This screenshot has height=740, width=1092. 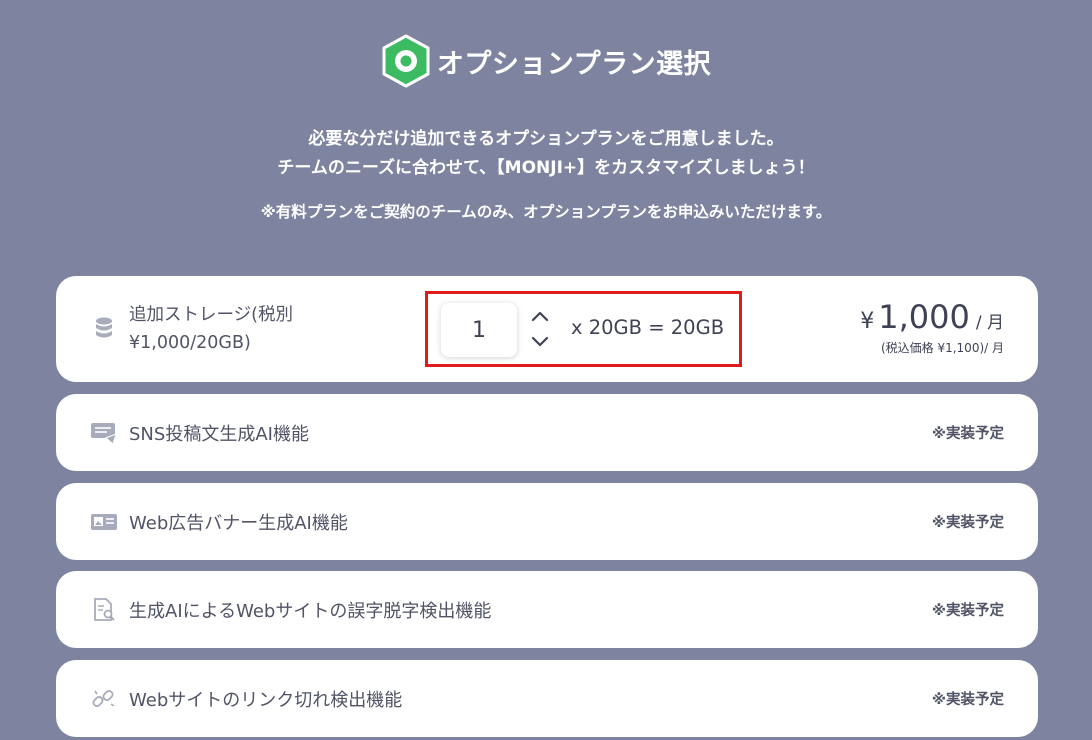 I want to click on price-period: / 月, so click(x=989, y=323).